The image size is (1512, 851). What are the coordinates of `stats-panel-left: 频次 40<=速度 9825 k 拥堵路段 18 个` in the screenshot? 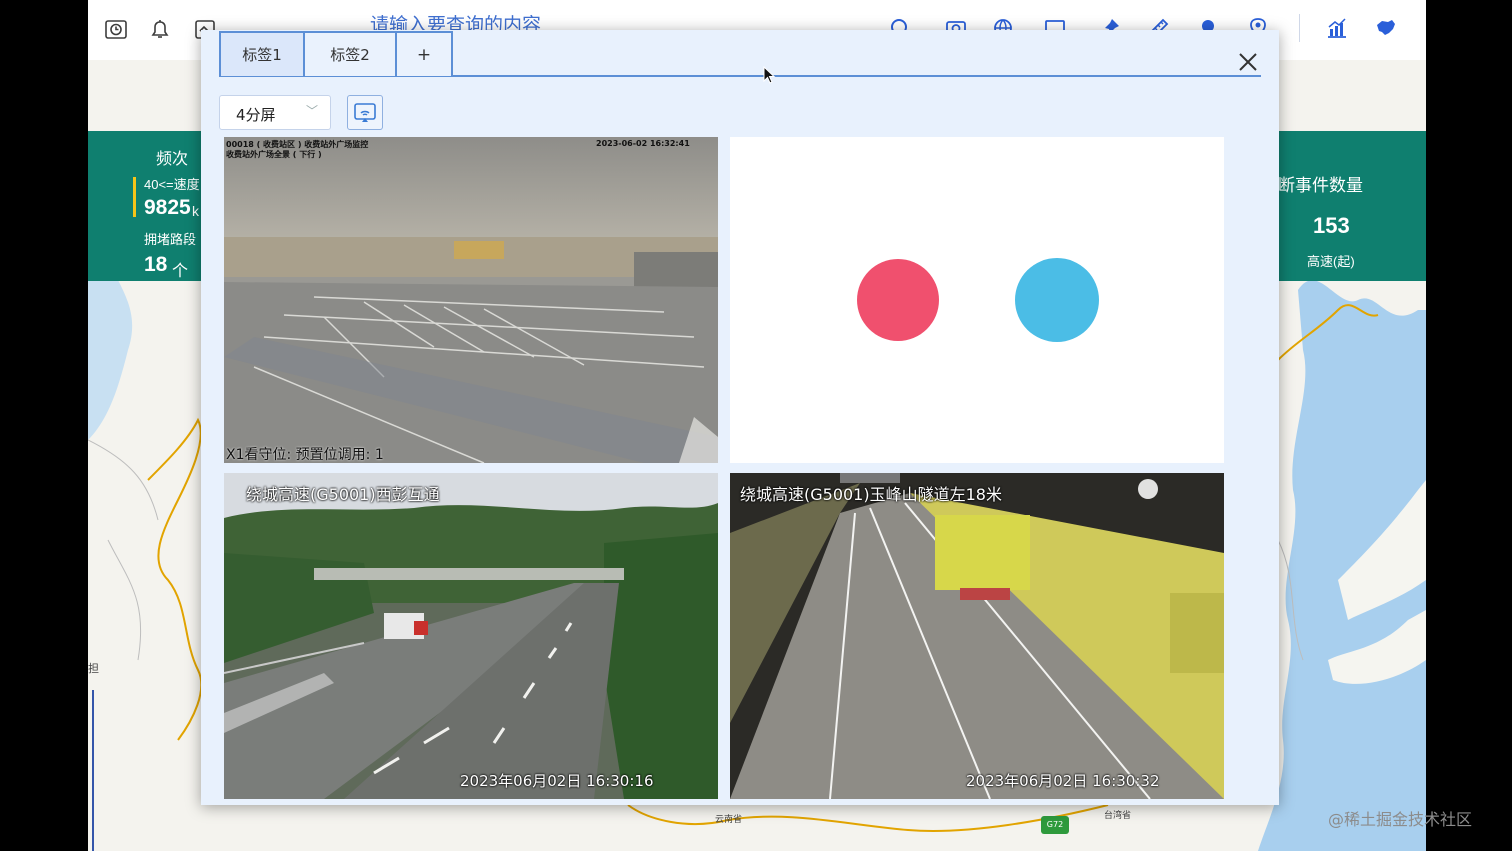 It's located at (148, 206).